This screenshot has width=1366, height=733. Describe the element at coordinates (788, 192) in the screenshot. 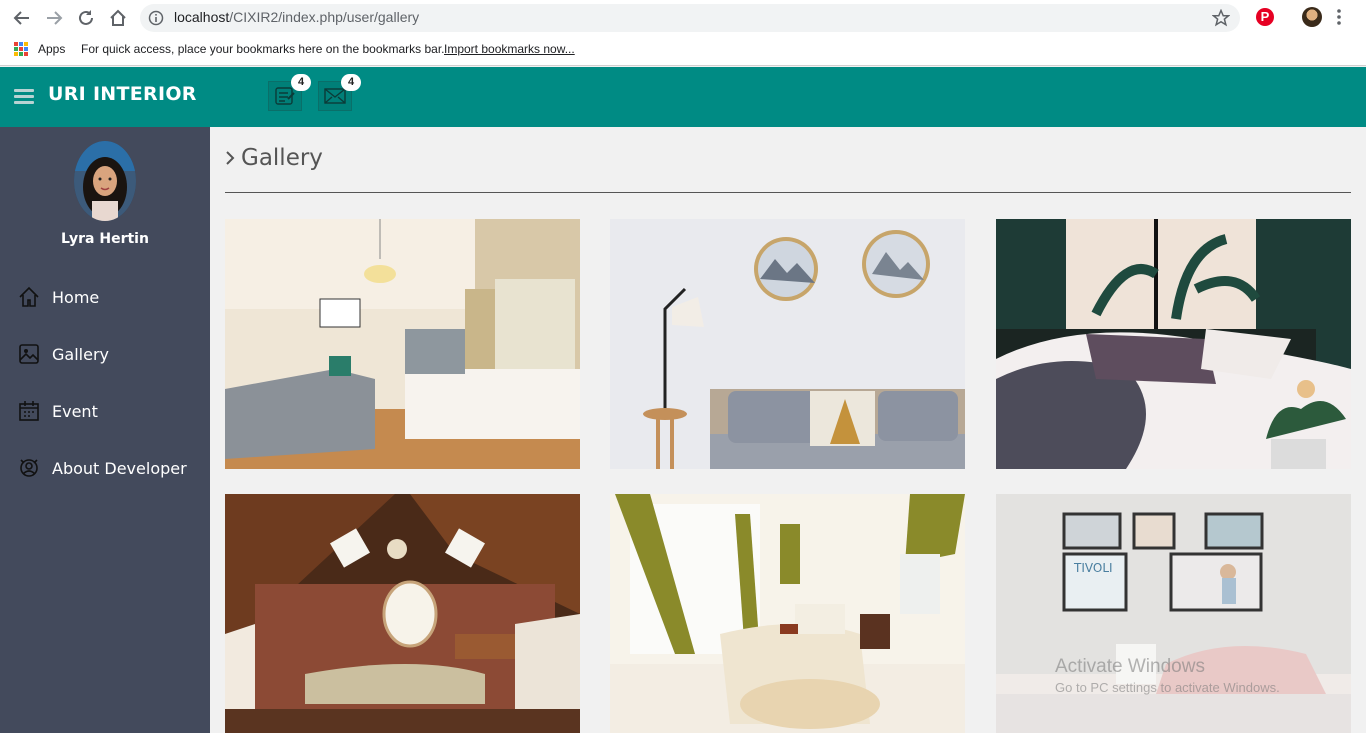

I see `title-divider` at that location.